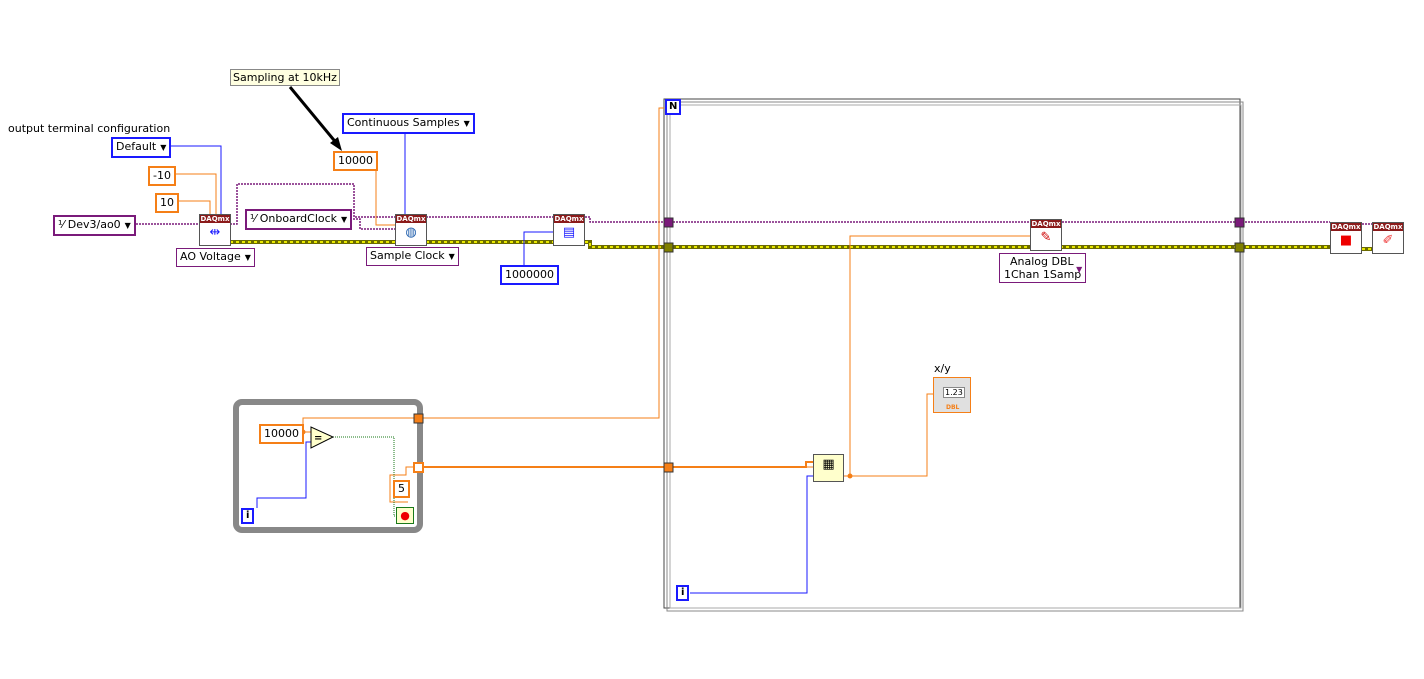 The height and width of the screenshot is (679, 1424). I want to click on timing-selector: Sample Clock ▼, so click(412, 256).